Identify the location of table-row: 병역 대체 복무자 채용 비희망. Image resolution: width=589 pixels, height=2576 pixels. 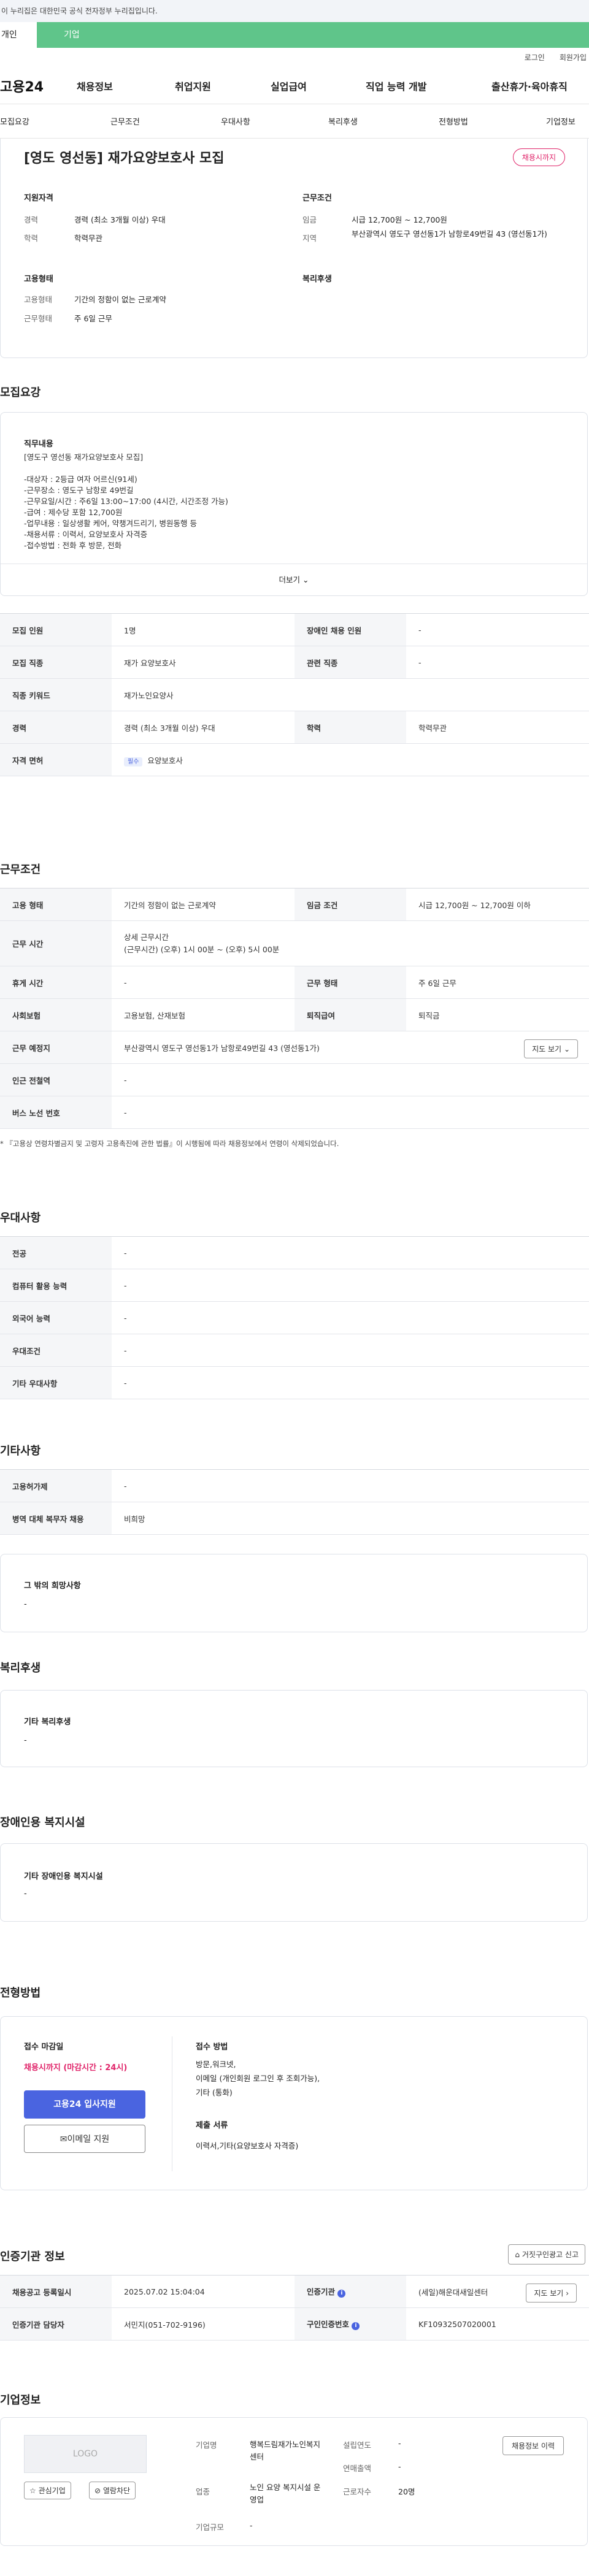
(294, 1518).